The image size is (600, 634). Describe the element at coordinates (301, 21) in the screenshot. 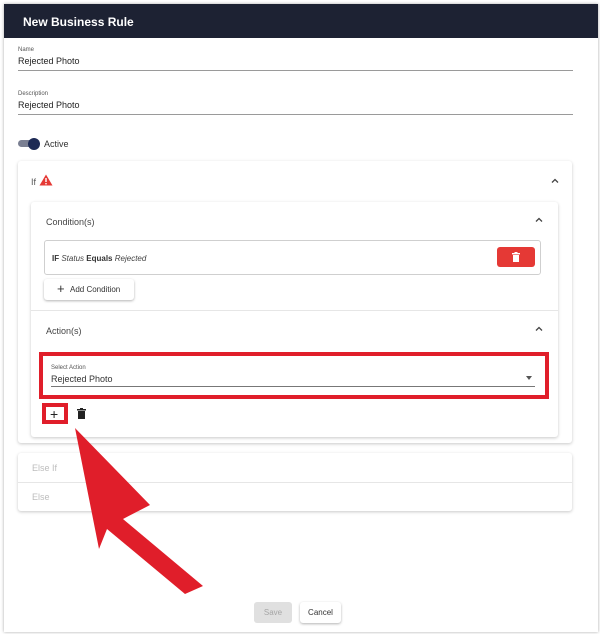

I see `dialog-title: New Business Rule` at that location.